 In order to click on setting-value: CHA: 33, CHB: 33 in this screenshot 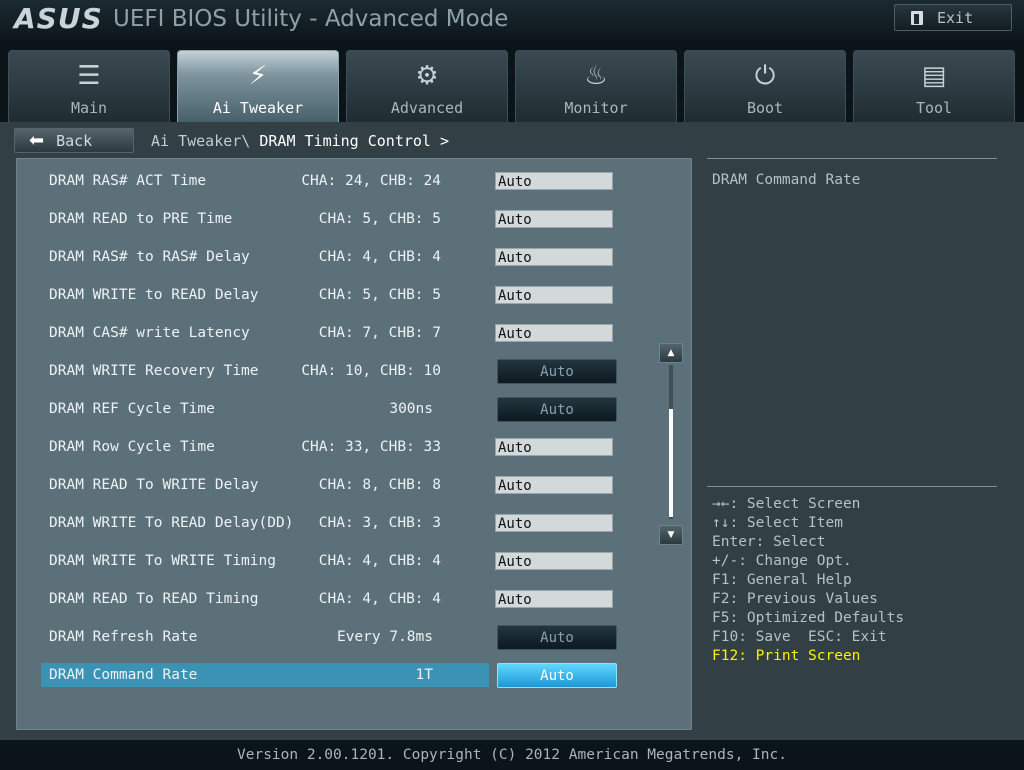, I will do `click(371, 447)`.